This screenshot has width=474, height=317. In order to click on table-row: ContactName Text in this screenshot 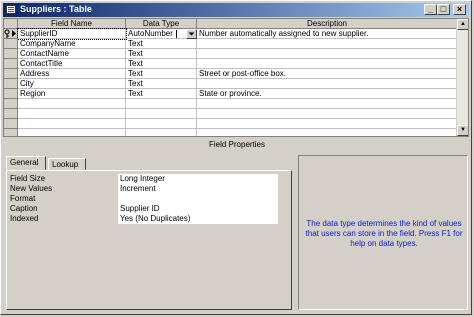, I will do `click(231, 54)`.